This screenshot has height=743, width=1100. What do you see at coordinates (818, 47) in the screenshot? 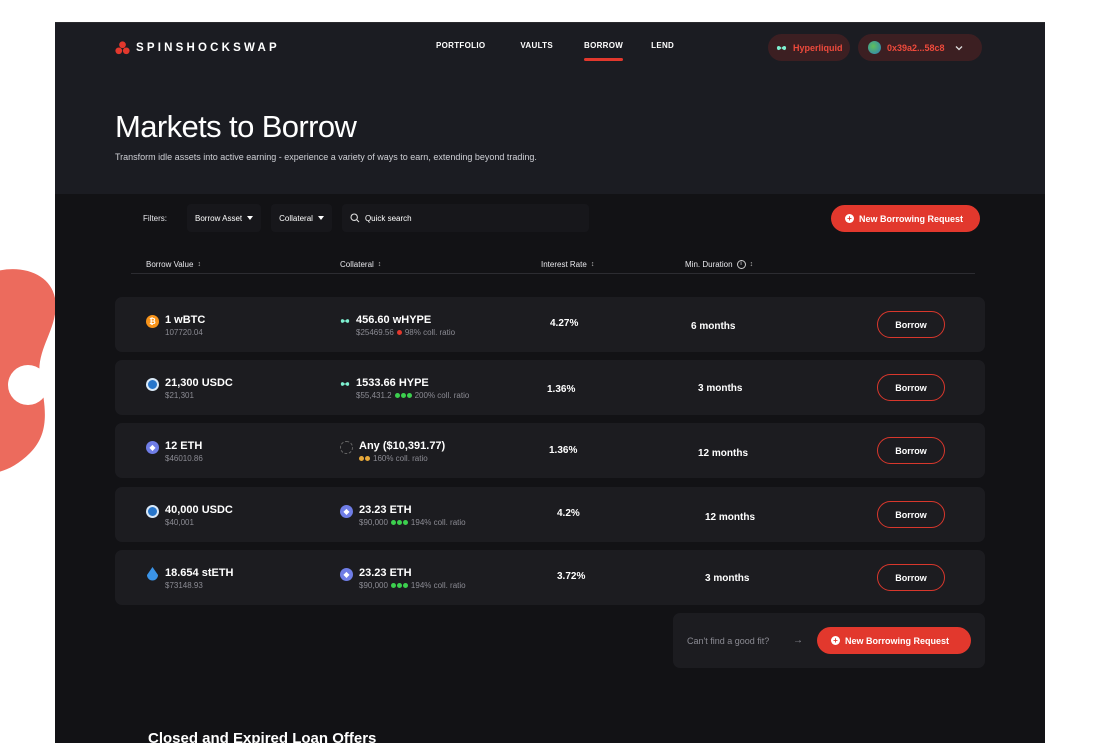
I see `chain-label: Hyperliquid` at bounding box center [818, 47].